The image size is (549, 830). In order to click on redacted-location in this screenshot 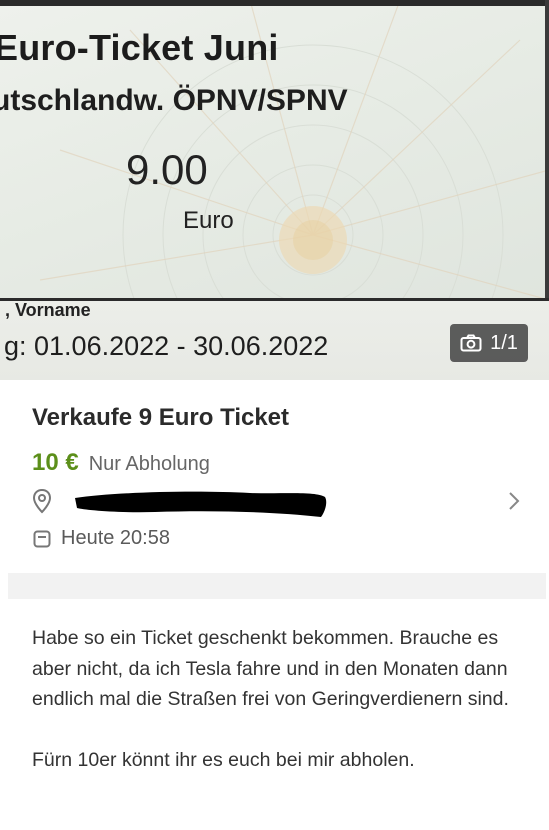, I will do `click(201, 504)`.